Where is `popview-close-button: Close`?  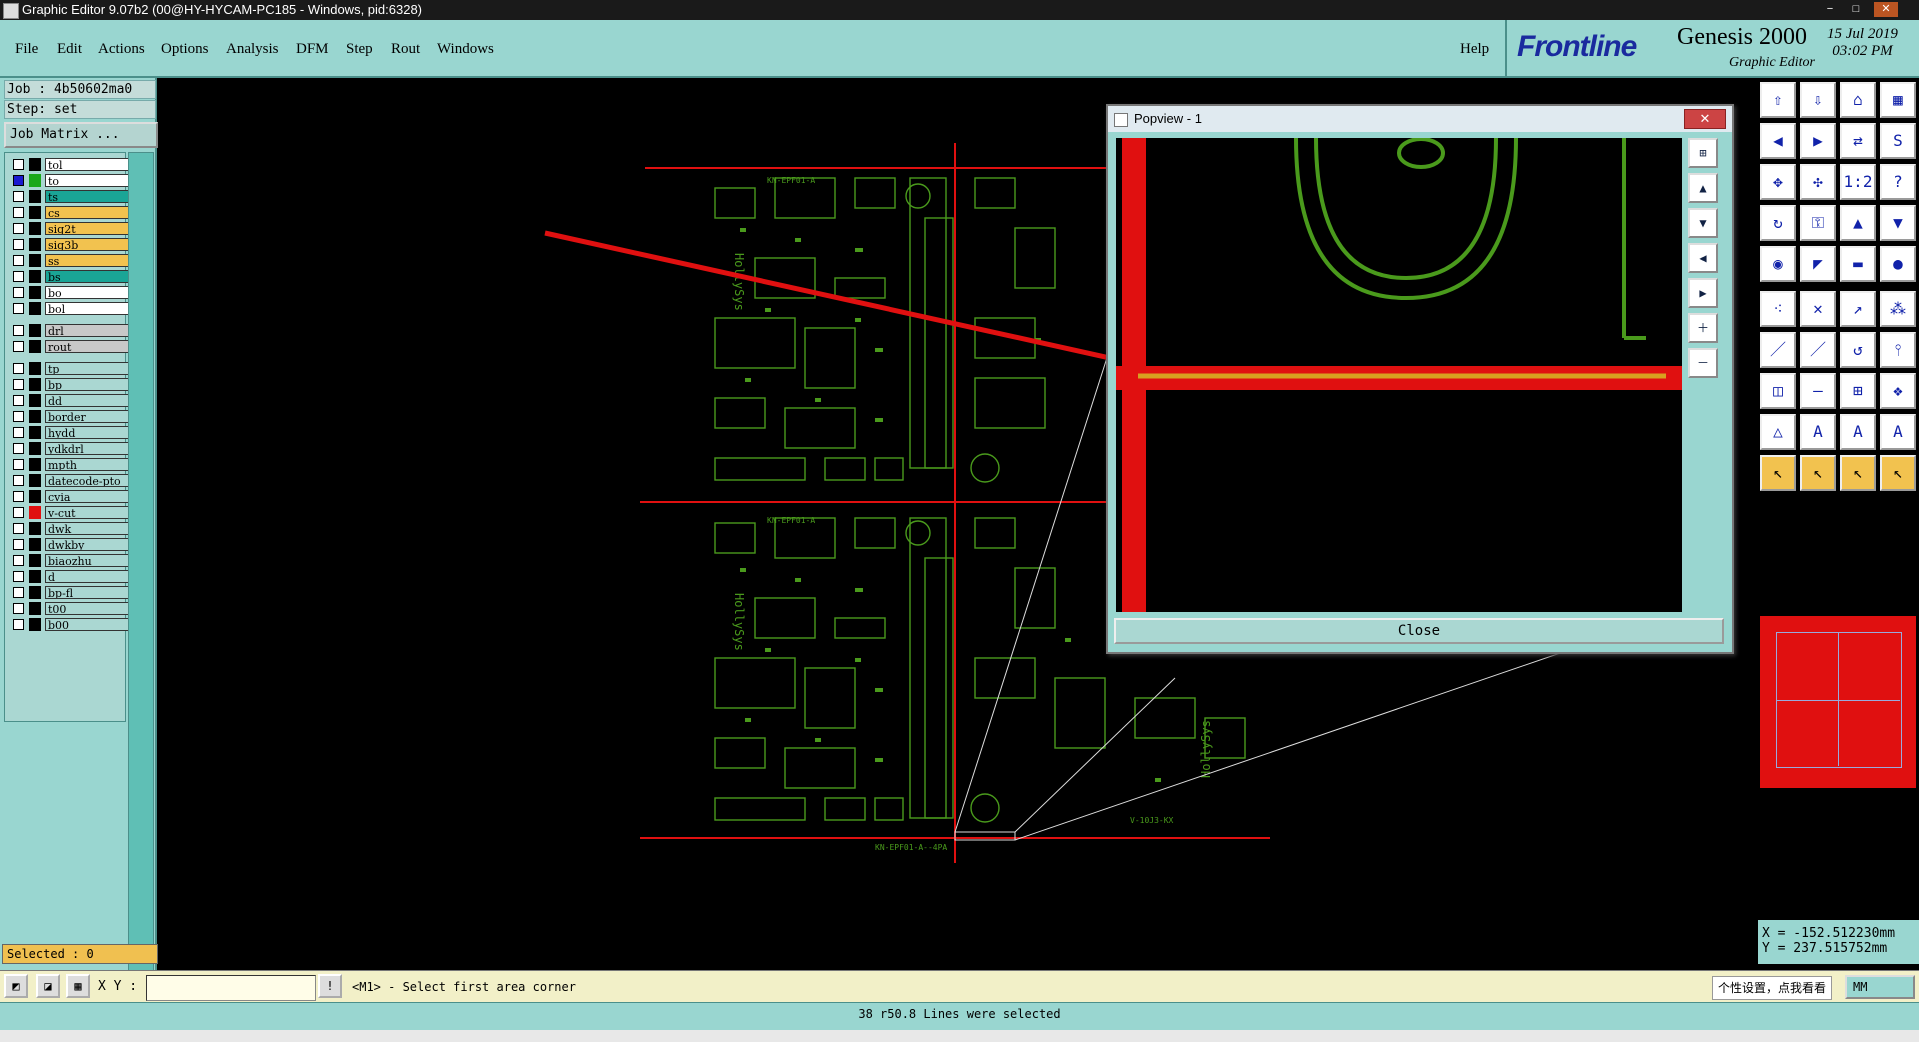 popview-close-button: Close is located at coordinates (1419, 631).